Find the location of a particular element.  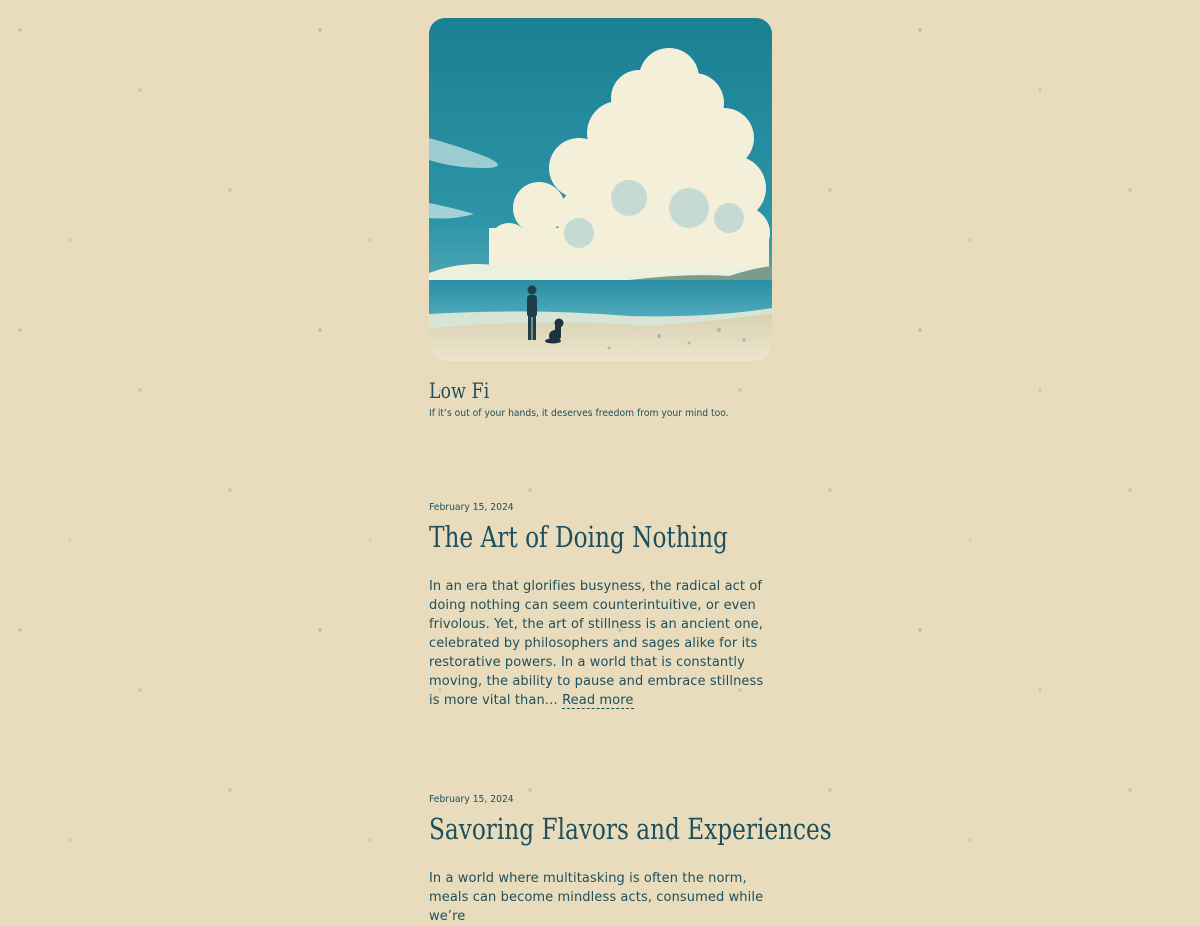

read-more-link: Read more is located at coordinates (598, 701).